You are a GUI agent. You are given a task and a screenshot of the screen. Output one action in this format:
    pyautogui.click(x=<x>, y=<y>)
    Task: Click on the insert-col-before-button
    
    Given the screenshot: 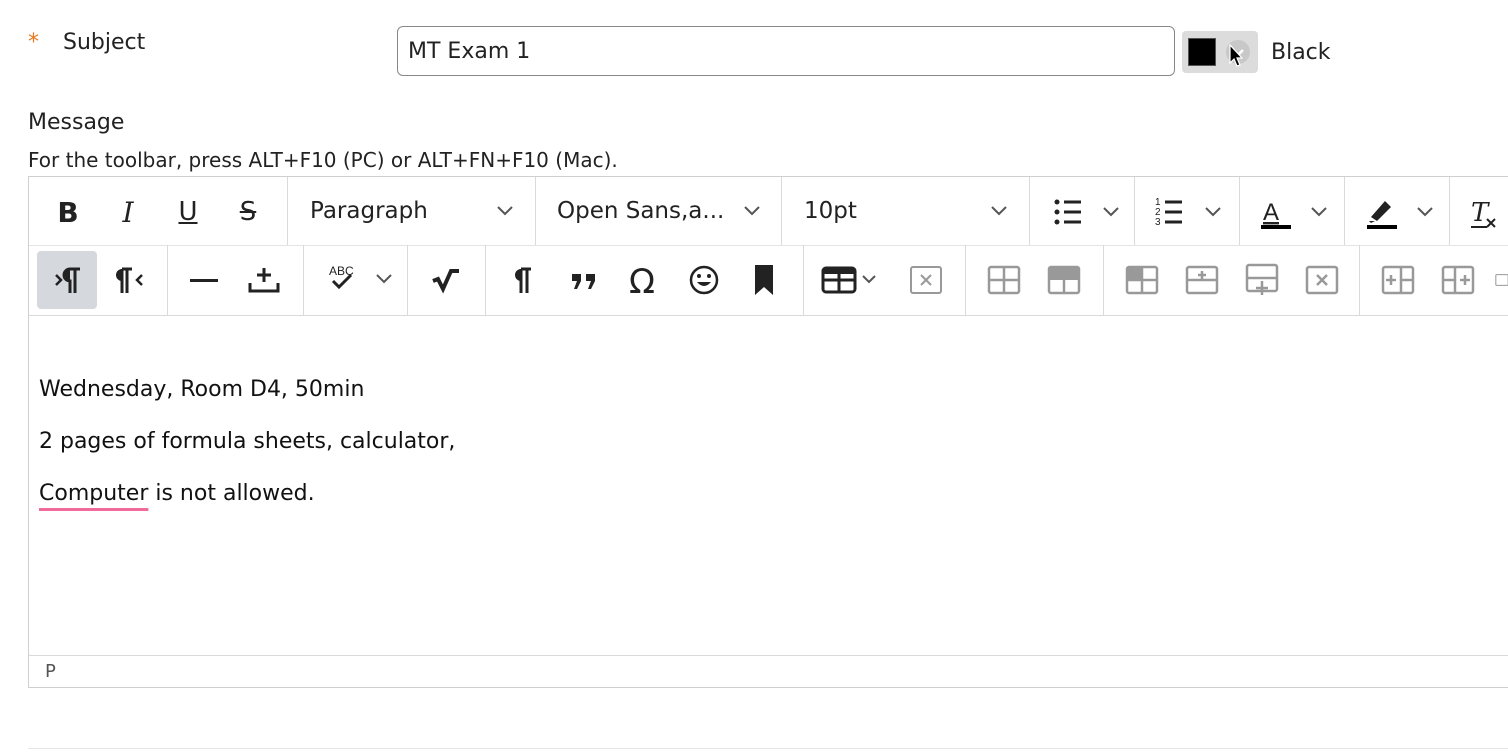 What is the action you would take?
    pyautogui.click(x=1398, y=280)
    